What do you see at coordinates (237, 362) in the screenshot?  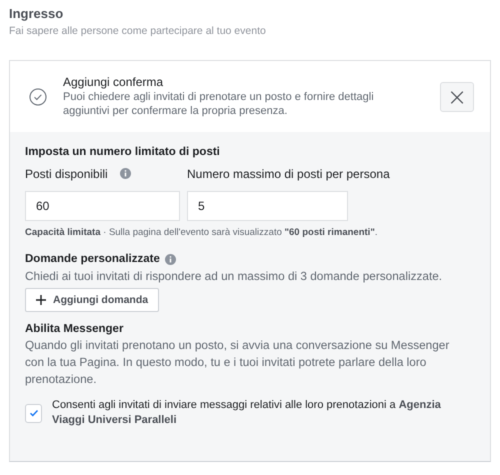 I see `messenger-description: Quando gli invitati prenotano un posto, si avvia una conversazione su Messenger con la tua Pagina. In questo modo, tu e i tuoi invitati potrete parlare della loro prenotazione.` at bounding box center [237, 362].